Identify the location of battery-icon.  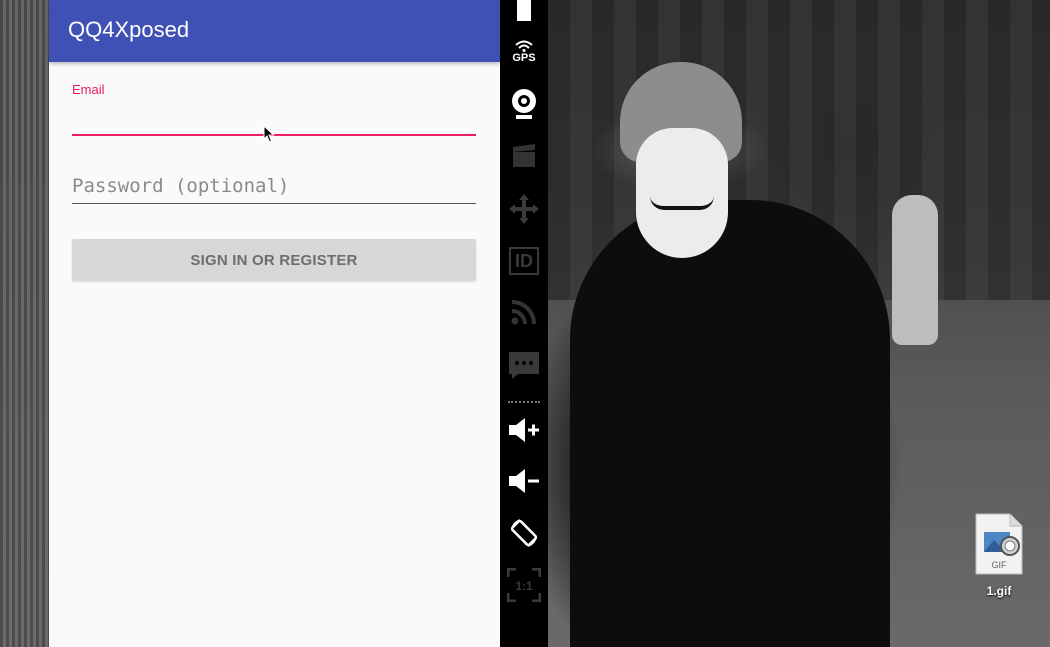
(524, 10).